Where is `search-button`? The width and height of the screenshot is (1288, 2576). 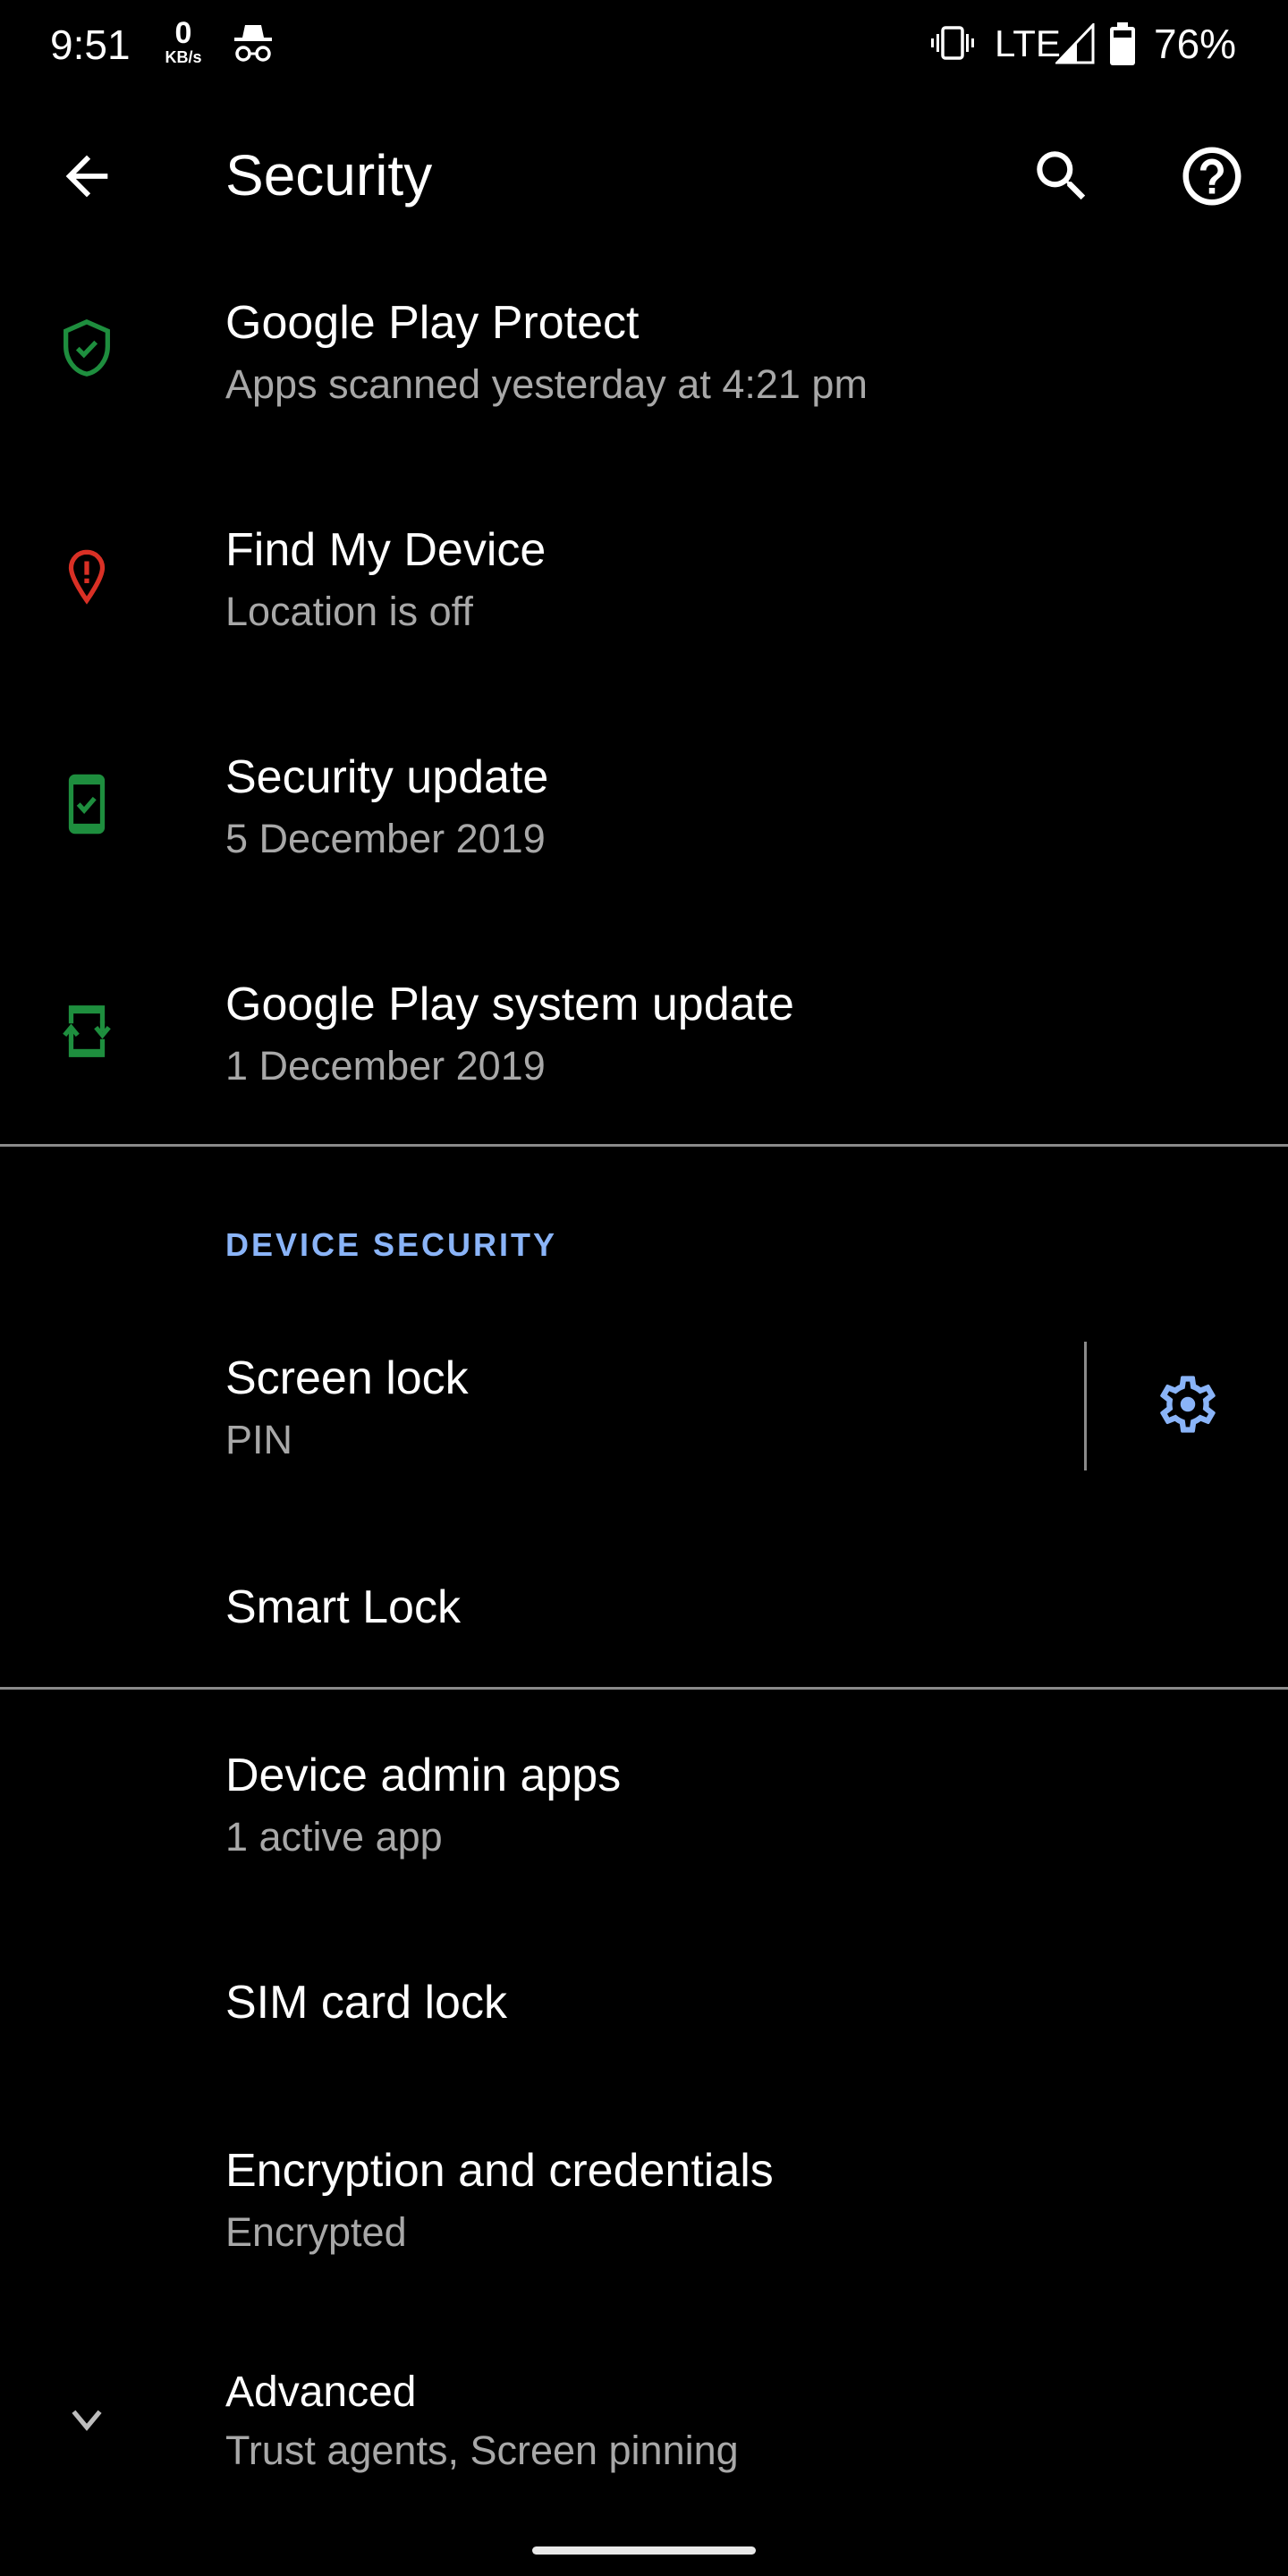 search-button is located at coordinates (1062, 176).